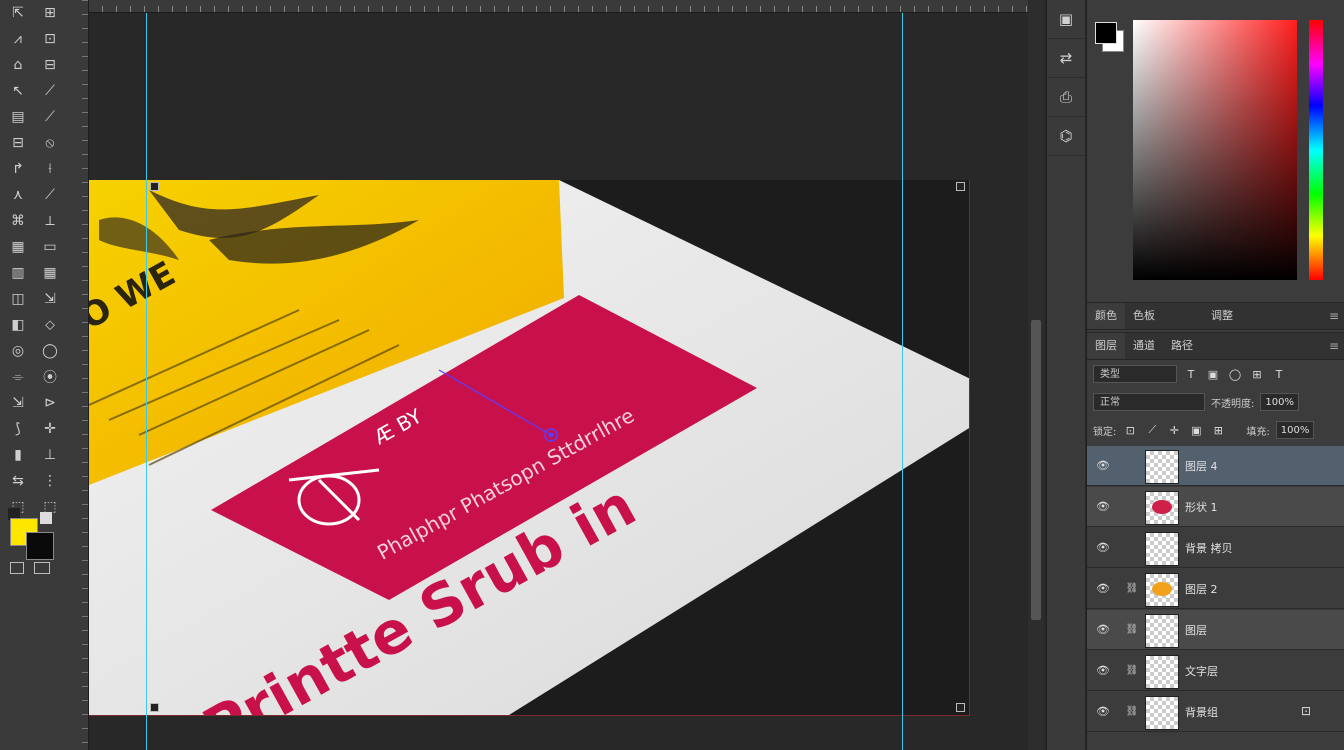 This screenshot has height=750, width=1344. What do you see at coordinates (1201, 466) in the screenshot?
I see `layer-name: 图层 4` at bounding box center [1201, 466].